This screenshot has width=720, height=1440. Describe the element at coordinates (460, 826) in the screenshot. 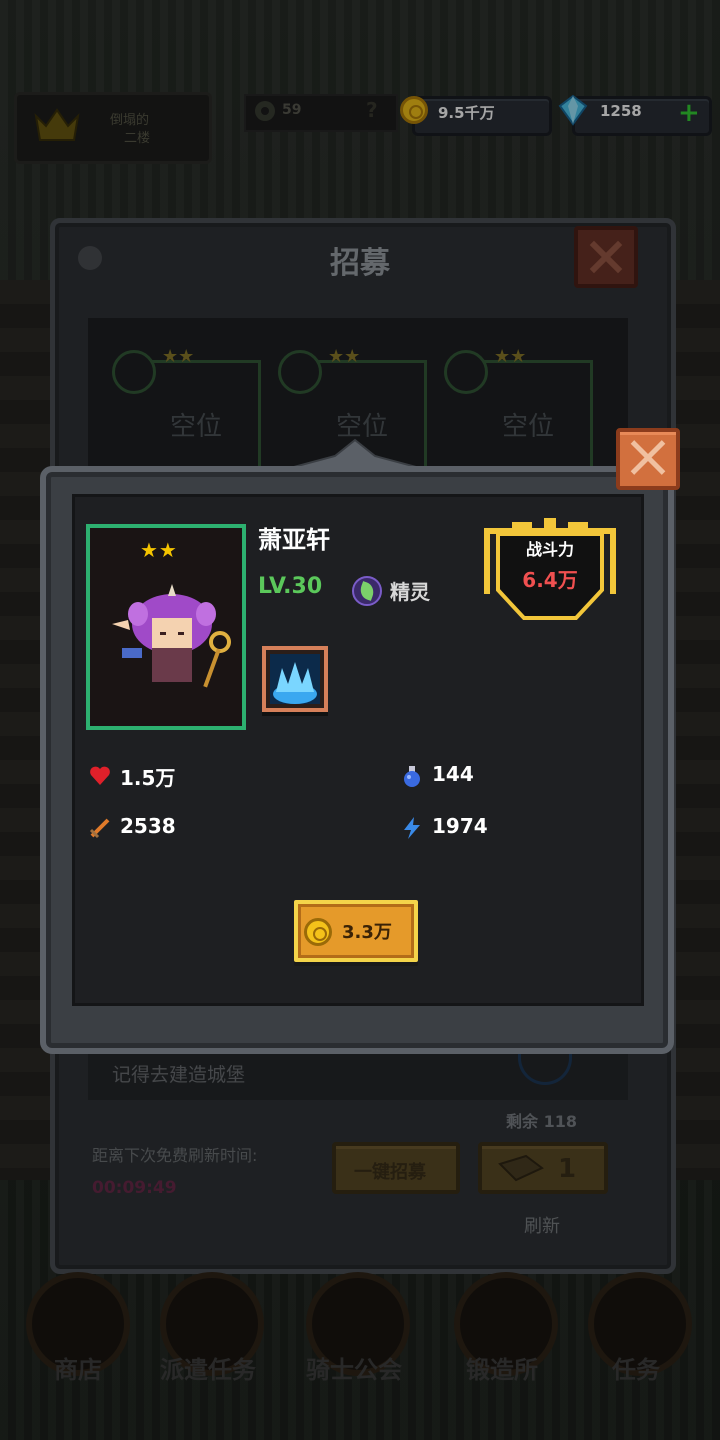

I see `speed-value: 1974` at that location.